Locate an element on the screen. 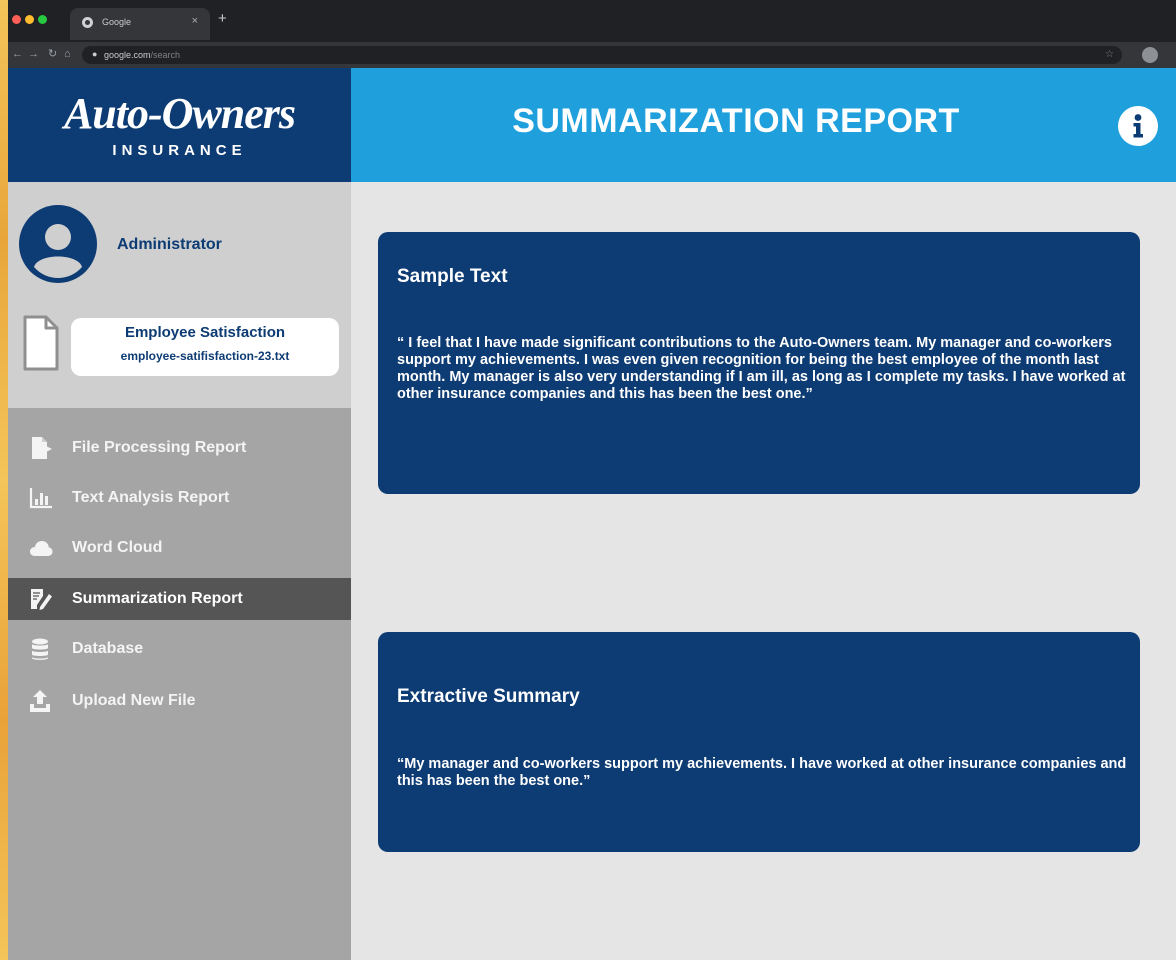 The image size is (1176, 960). url-text: google.com/search is located at coordinates (142, 55).